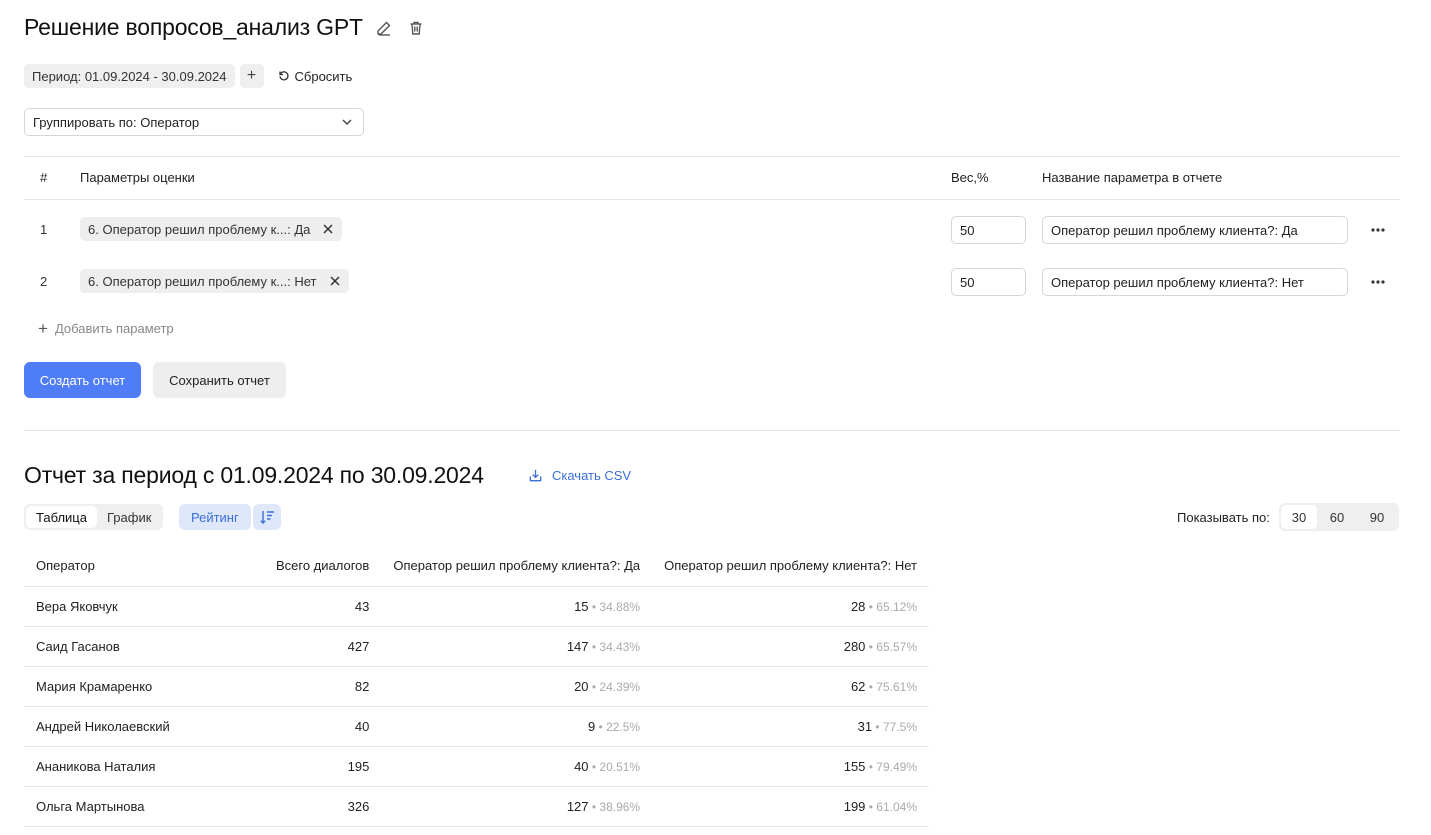  I want to click on save-report-button: Сохранить отчет, so click(219, 380).